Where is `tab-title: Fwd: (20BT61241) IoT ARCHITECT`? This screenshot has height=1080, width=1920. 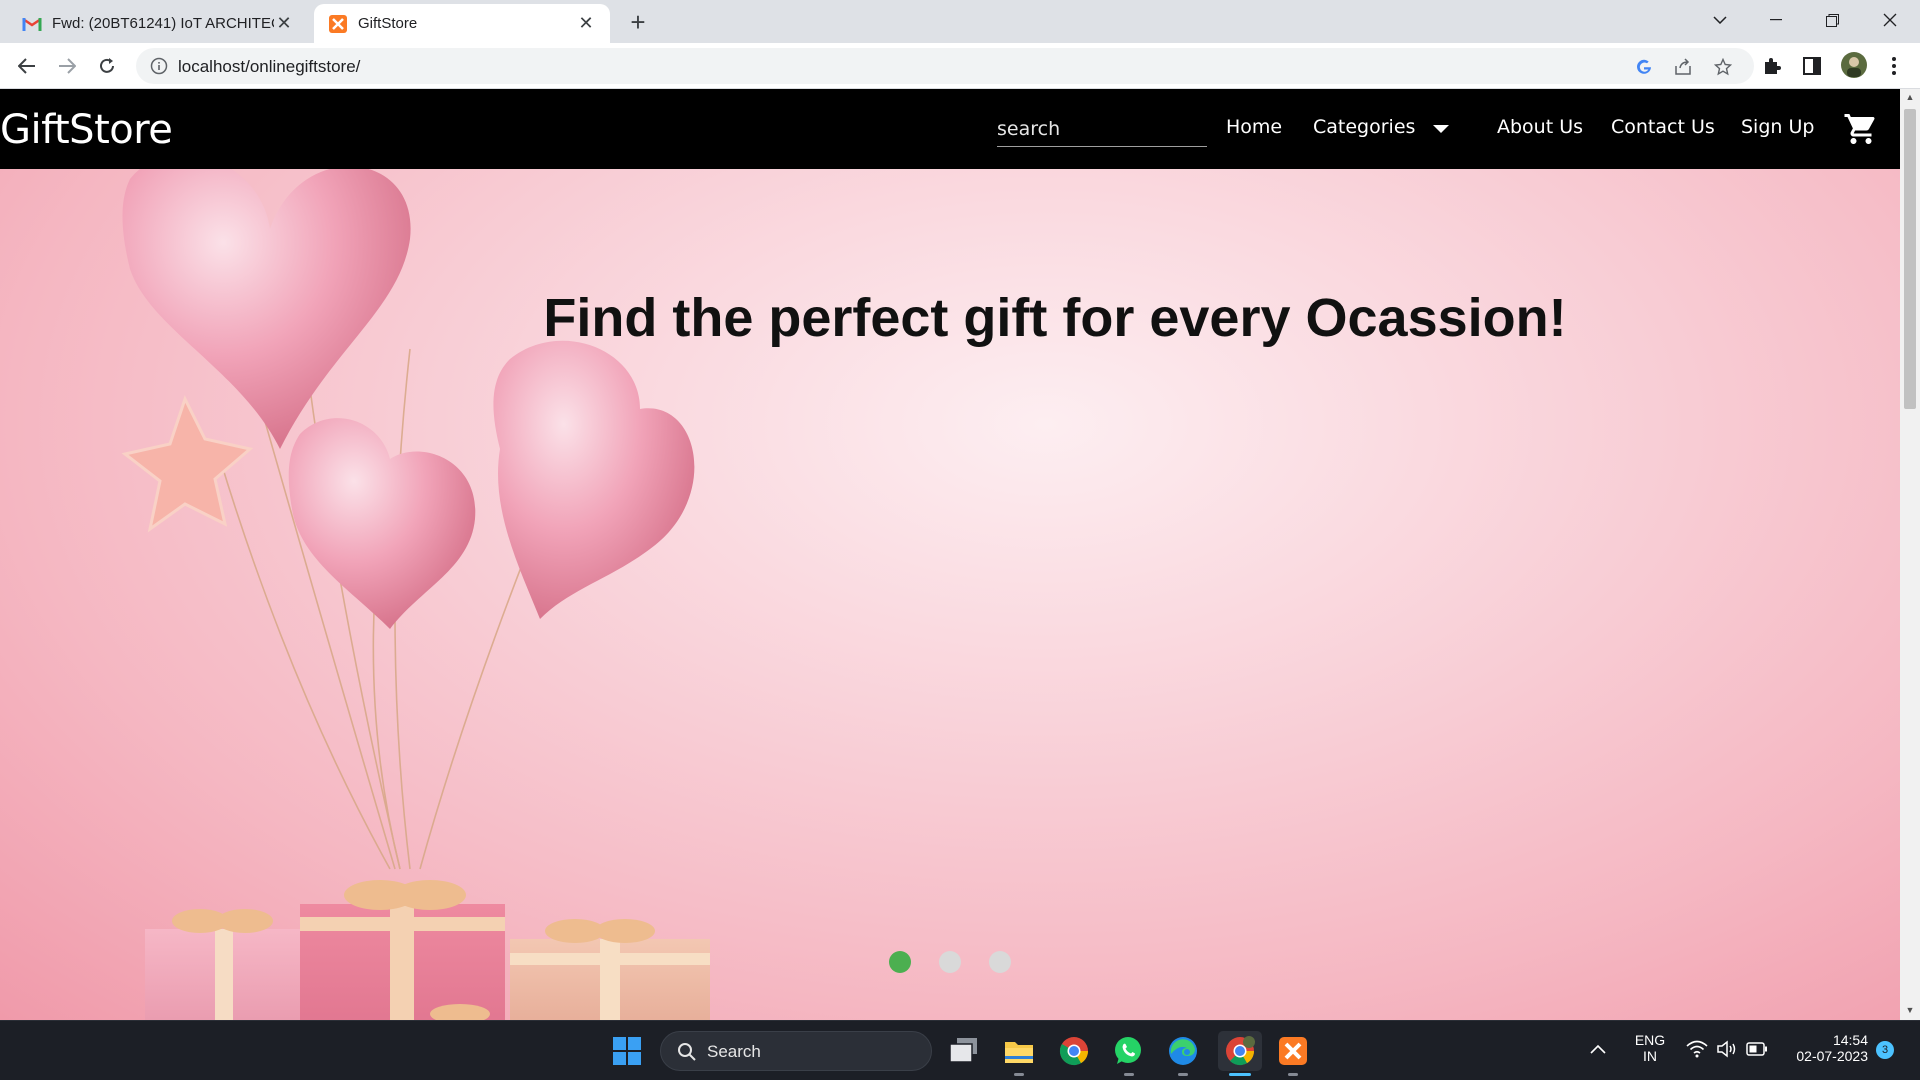
tab-title: Fwd: (20BT61241) IoT ARCHITECT is located at coordinates (163, 23).